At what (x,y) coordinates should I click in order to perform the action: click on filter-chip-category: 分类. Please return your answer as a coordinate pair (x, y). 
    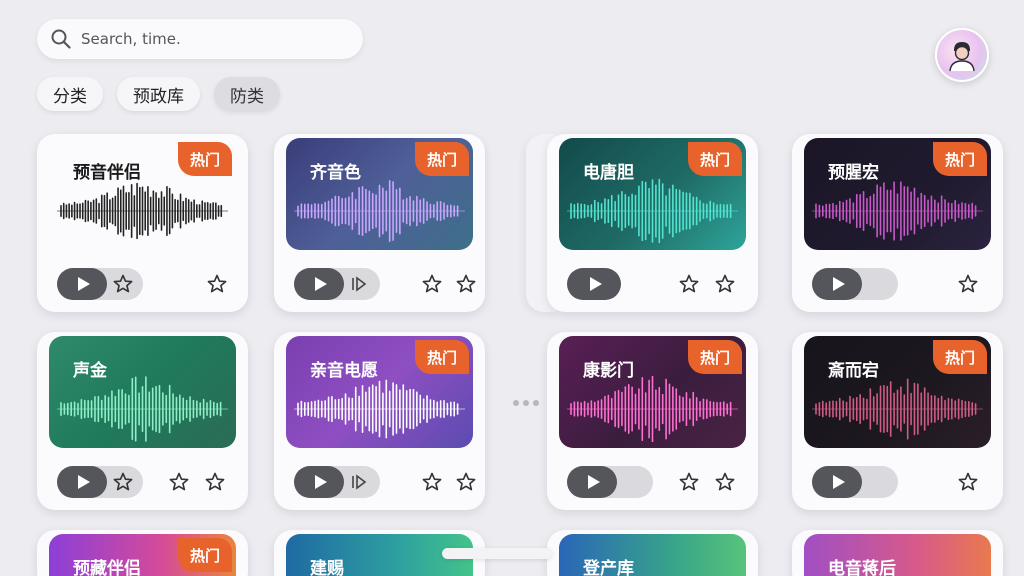
    Looking at the image, I should click on (70, 94).